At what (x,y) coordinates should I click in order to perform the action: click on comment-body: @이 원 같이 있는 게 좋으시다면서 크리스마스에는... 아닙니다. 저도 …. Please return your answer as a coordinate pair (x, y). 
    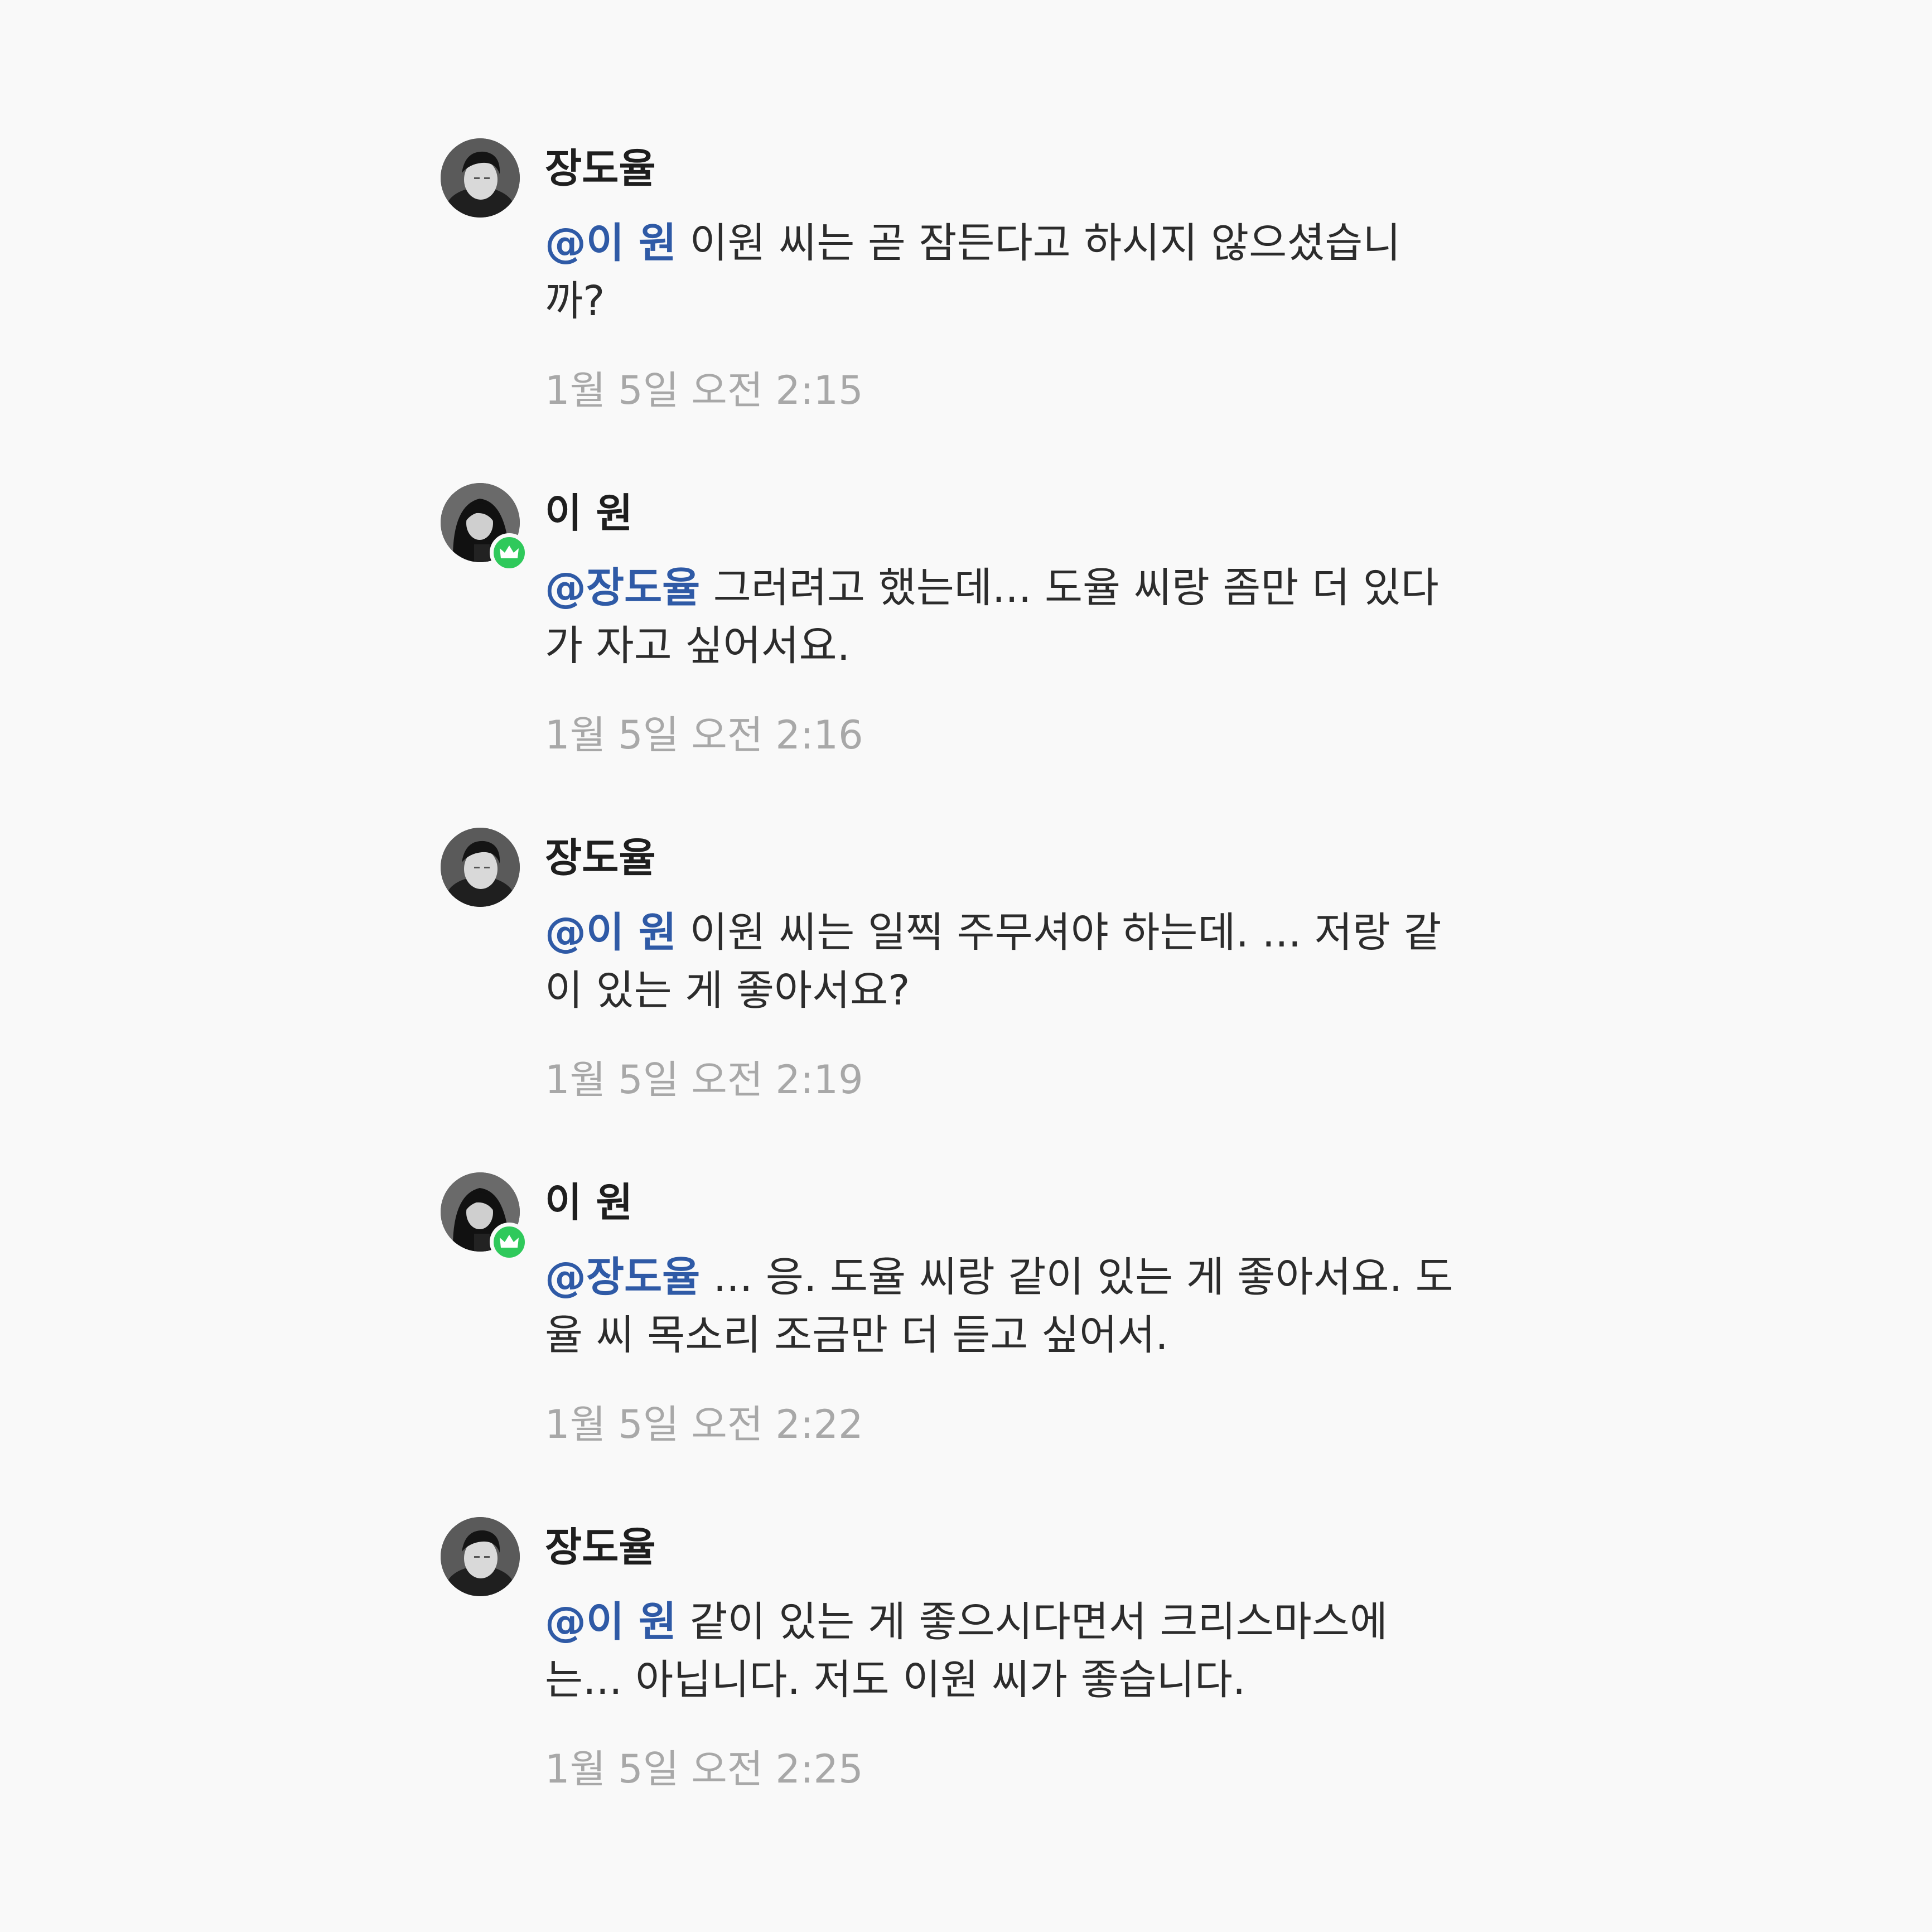
    Looking at the image, I should click on (1002, 1651).